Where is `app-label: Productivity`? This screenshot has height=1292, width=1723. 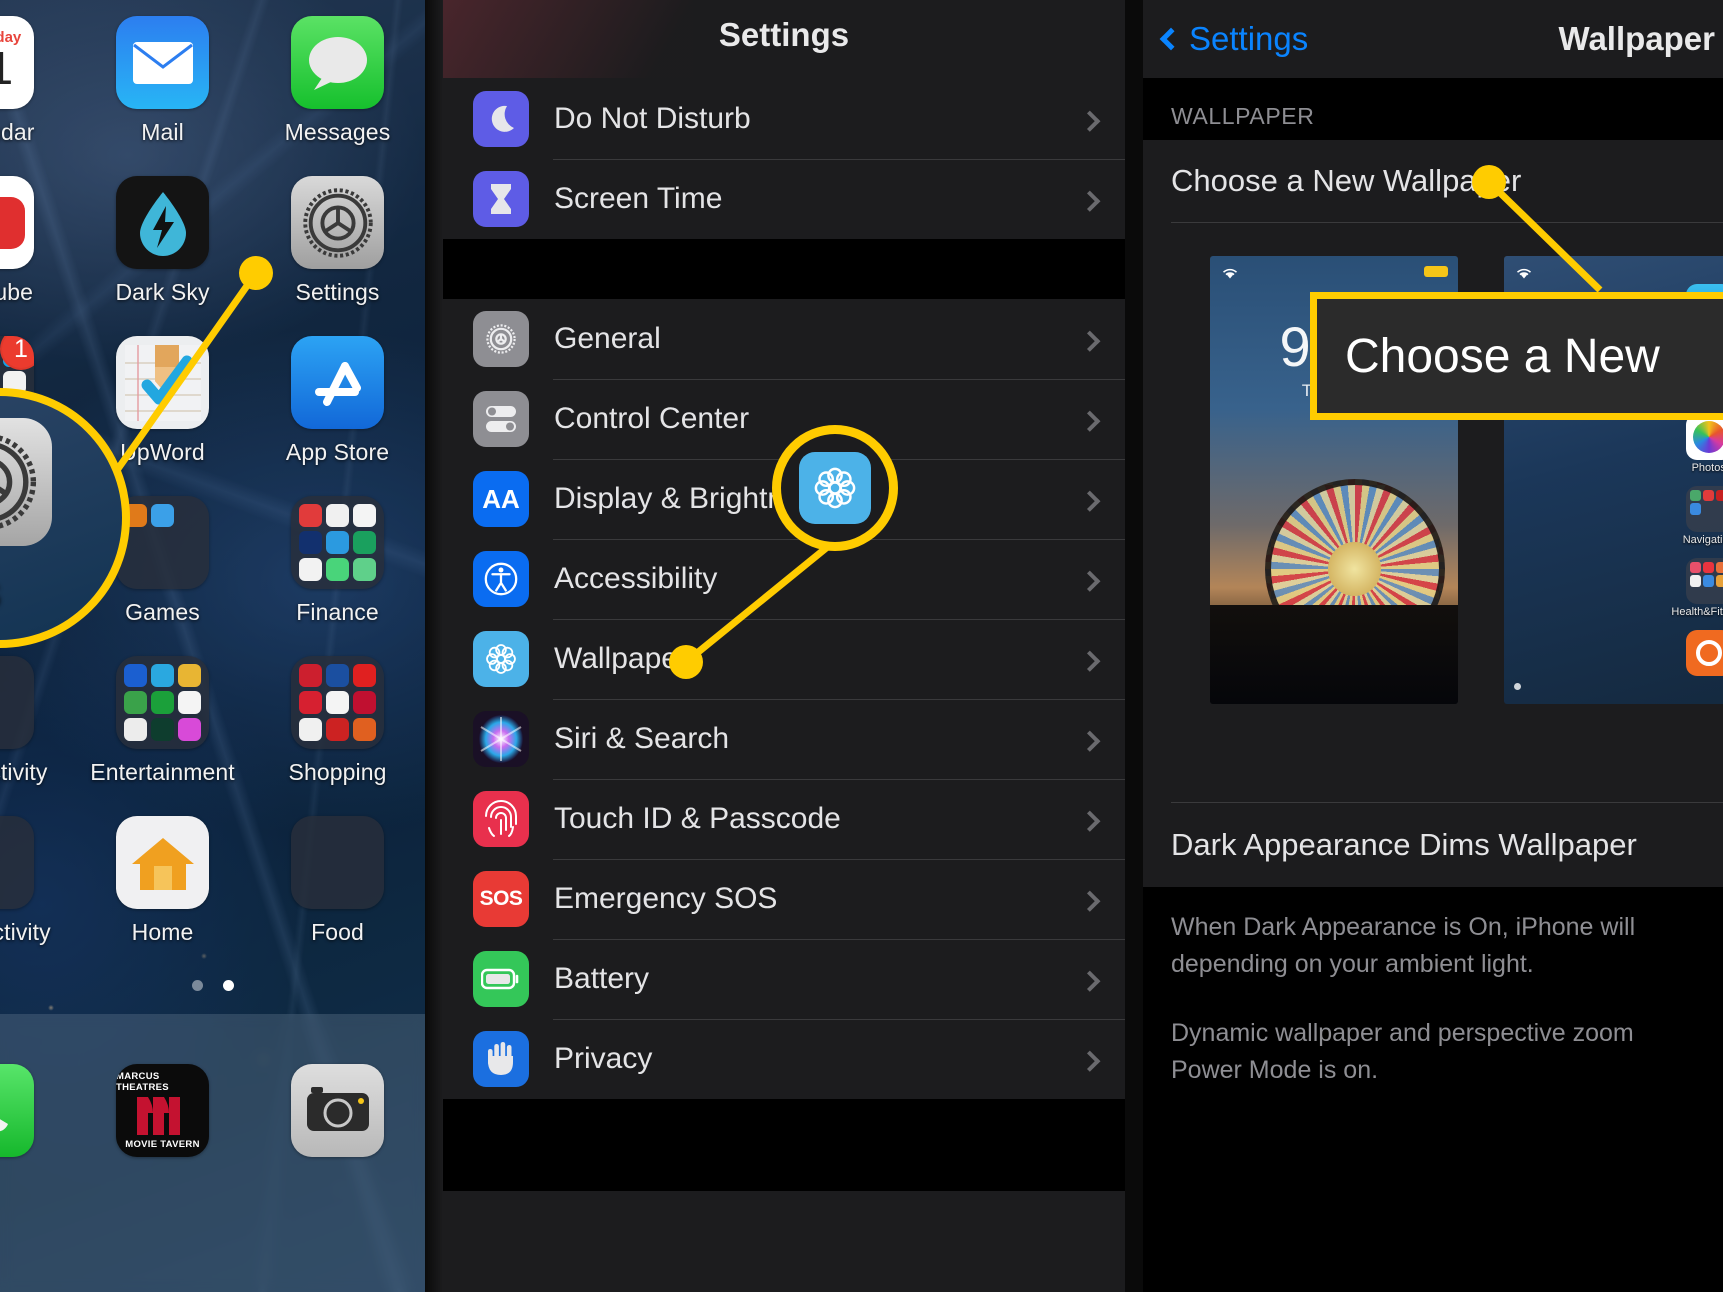 app-label: Productivity is located at coordinates (24, 772).